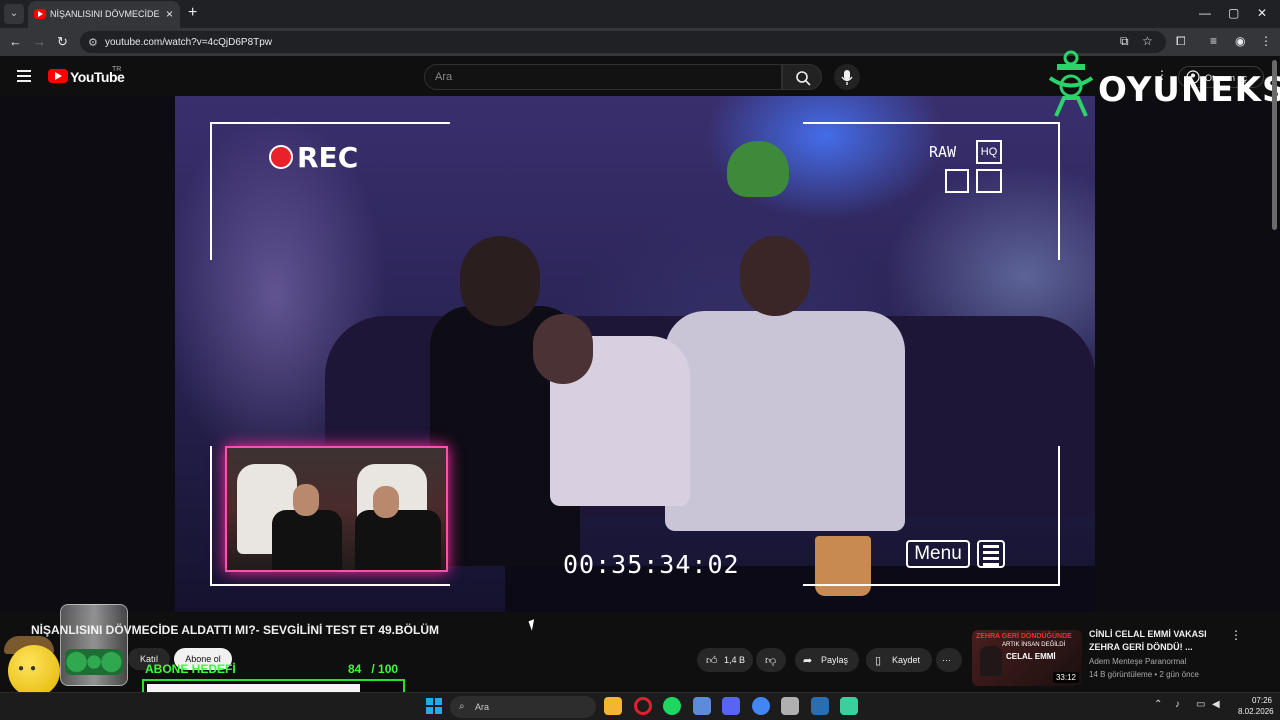 Image resolution: width=1280 pixels, height=720 pixels. I want to click on search-icon, so click(803, 78).